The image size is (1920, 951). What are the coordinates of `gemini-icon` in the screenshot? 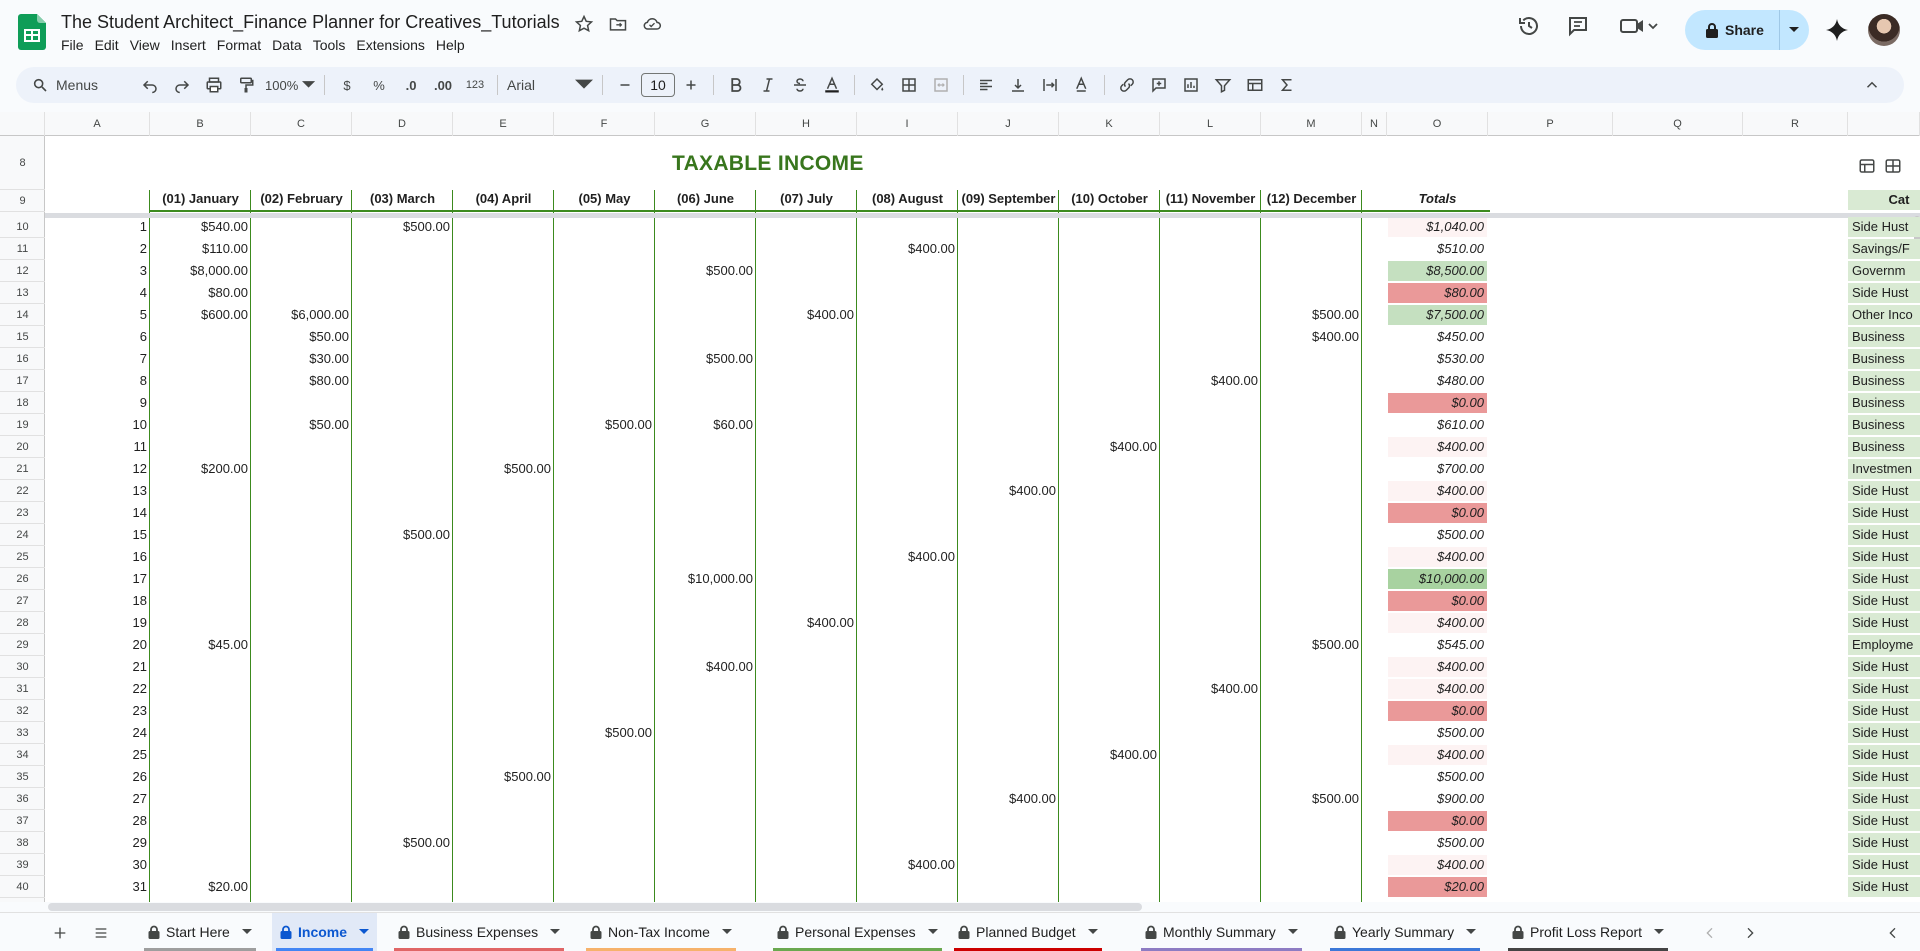 It's located at (1837, 30).